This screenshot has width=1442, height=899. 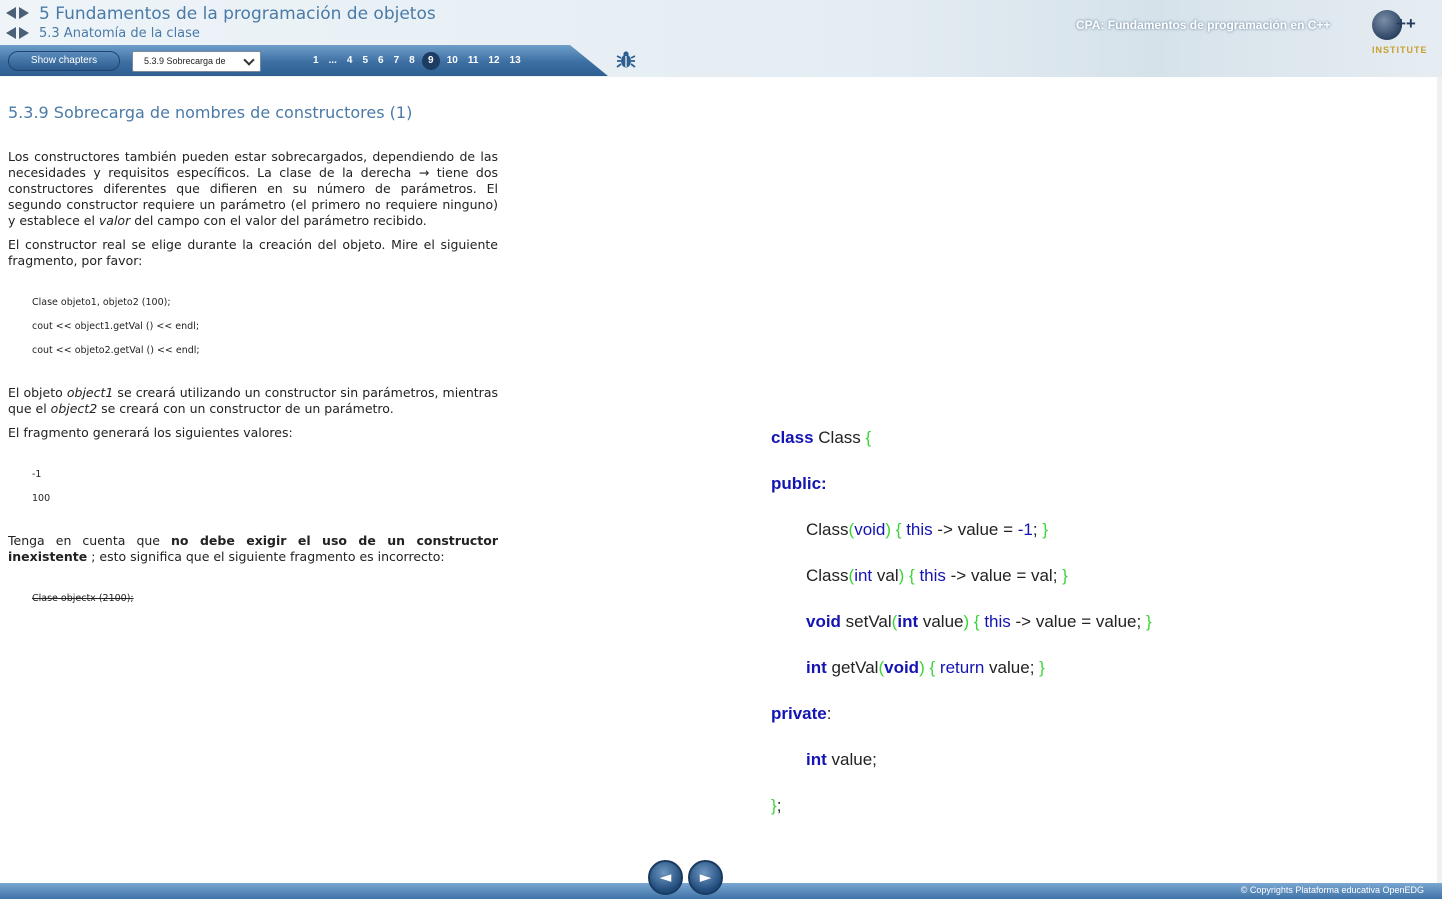 I want to click on page-number-7: 7, so click(x=397, y=61).